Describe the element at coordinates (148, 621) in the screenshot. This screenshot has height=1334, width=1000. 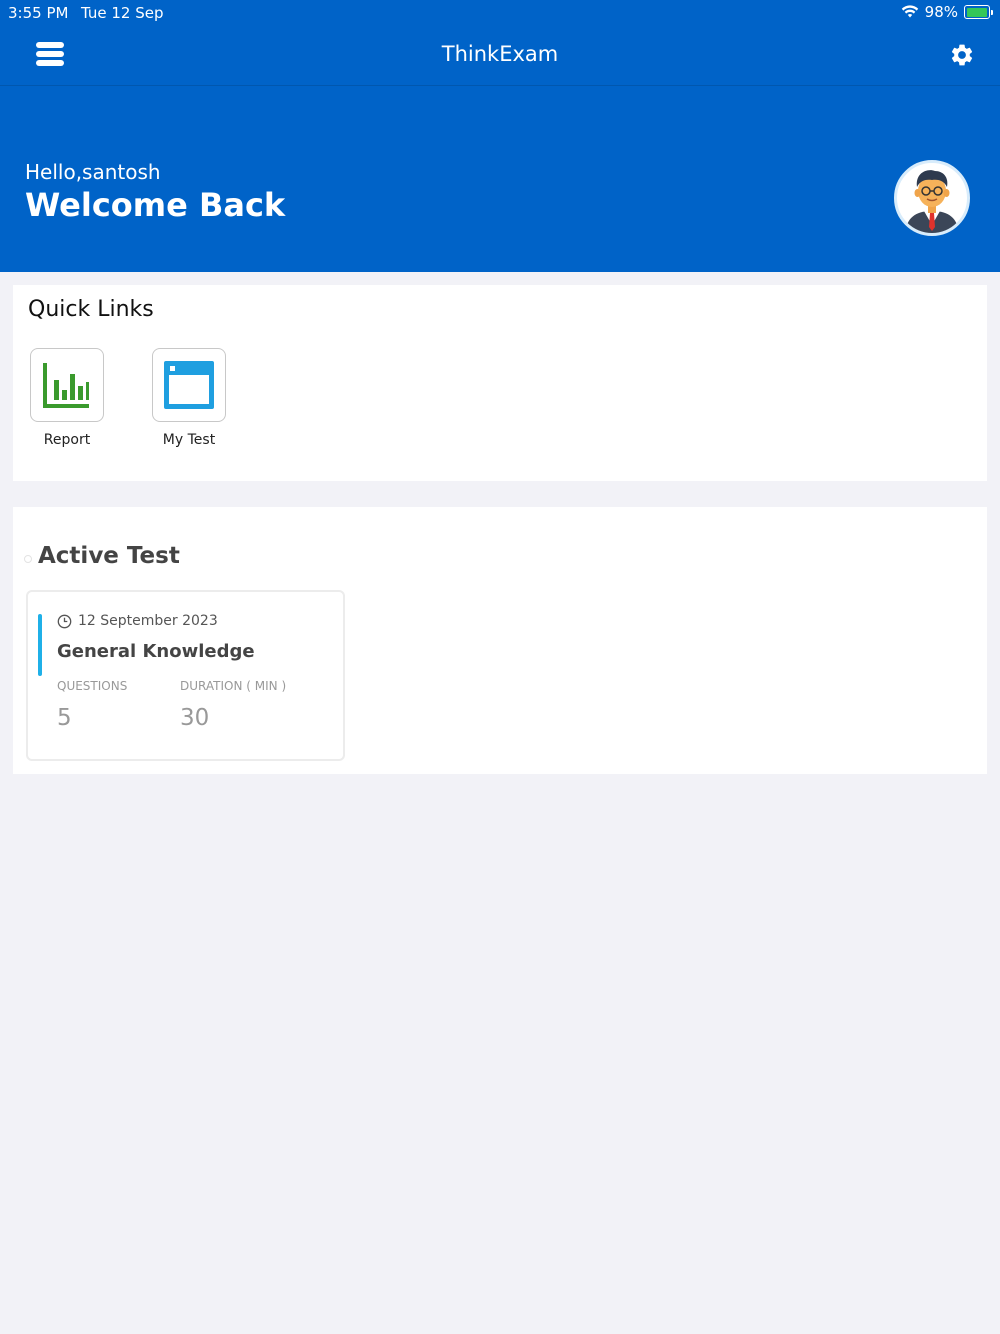
I see `test-date-text: 12 September 2023` at that location.